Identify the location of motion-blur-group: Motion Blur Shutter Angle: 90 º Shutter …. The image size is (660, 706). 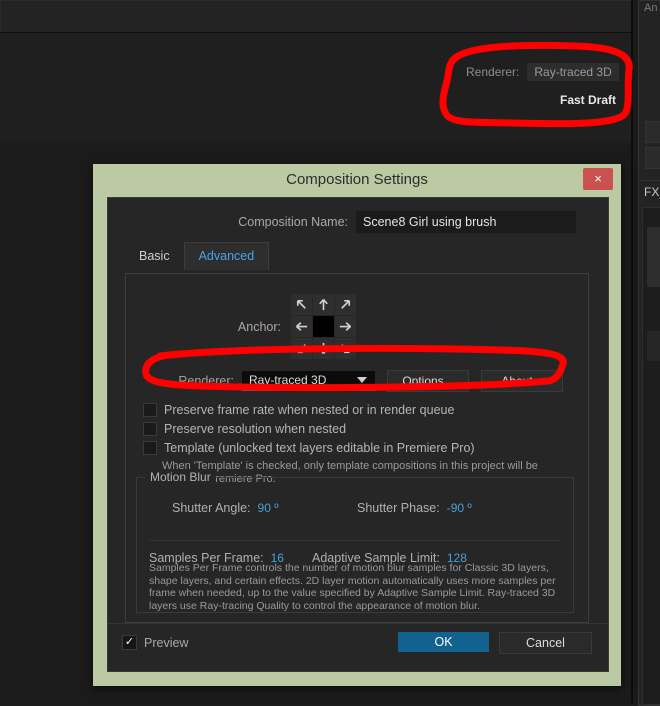
(355, 541).